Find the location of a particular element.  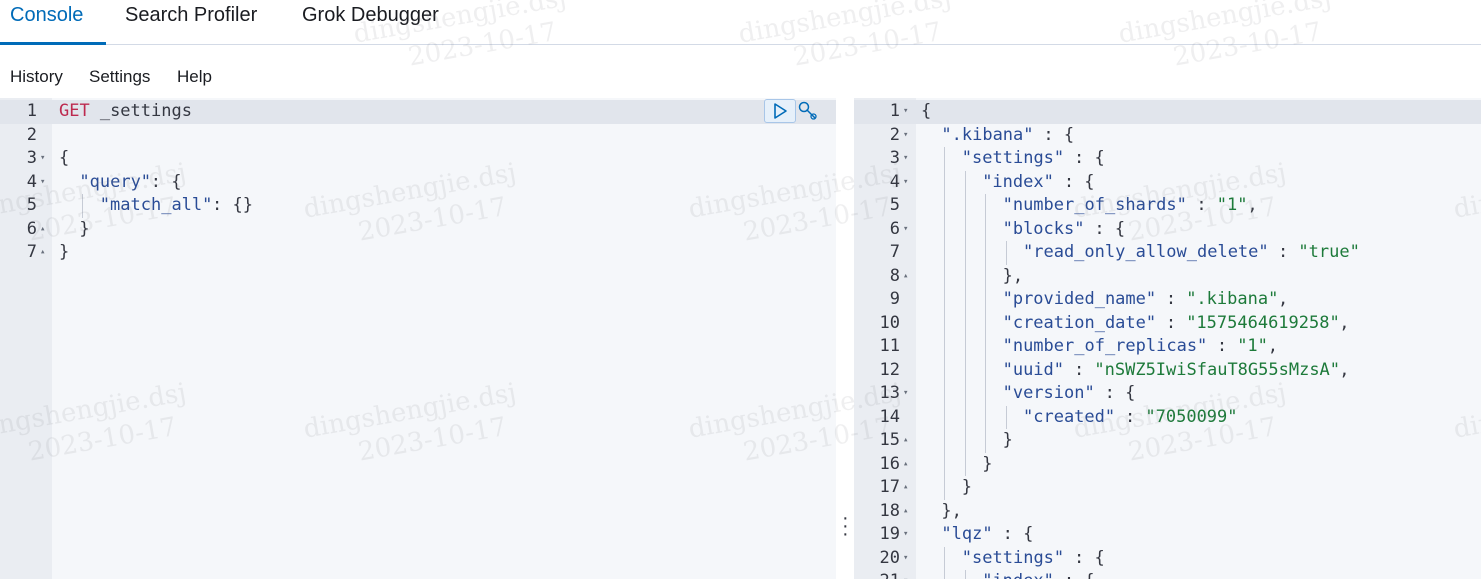

pane-resizer: · · · is located at coordinates (845, 338).